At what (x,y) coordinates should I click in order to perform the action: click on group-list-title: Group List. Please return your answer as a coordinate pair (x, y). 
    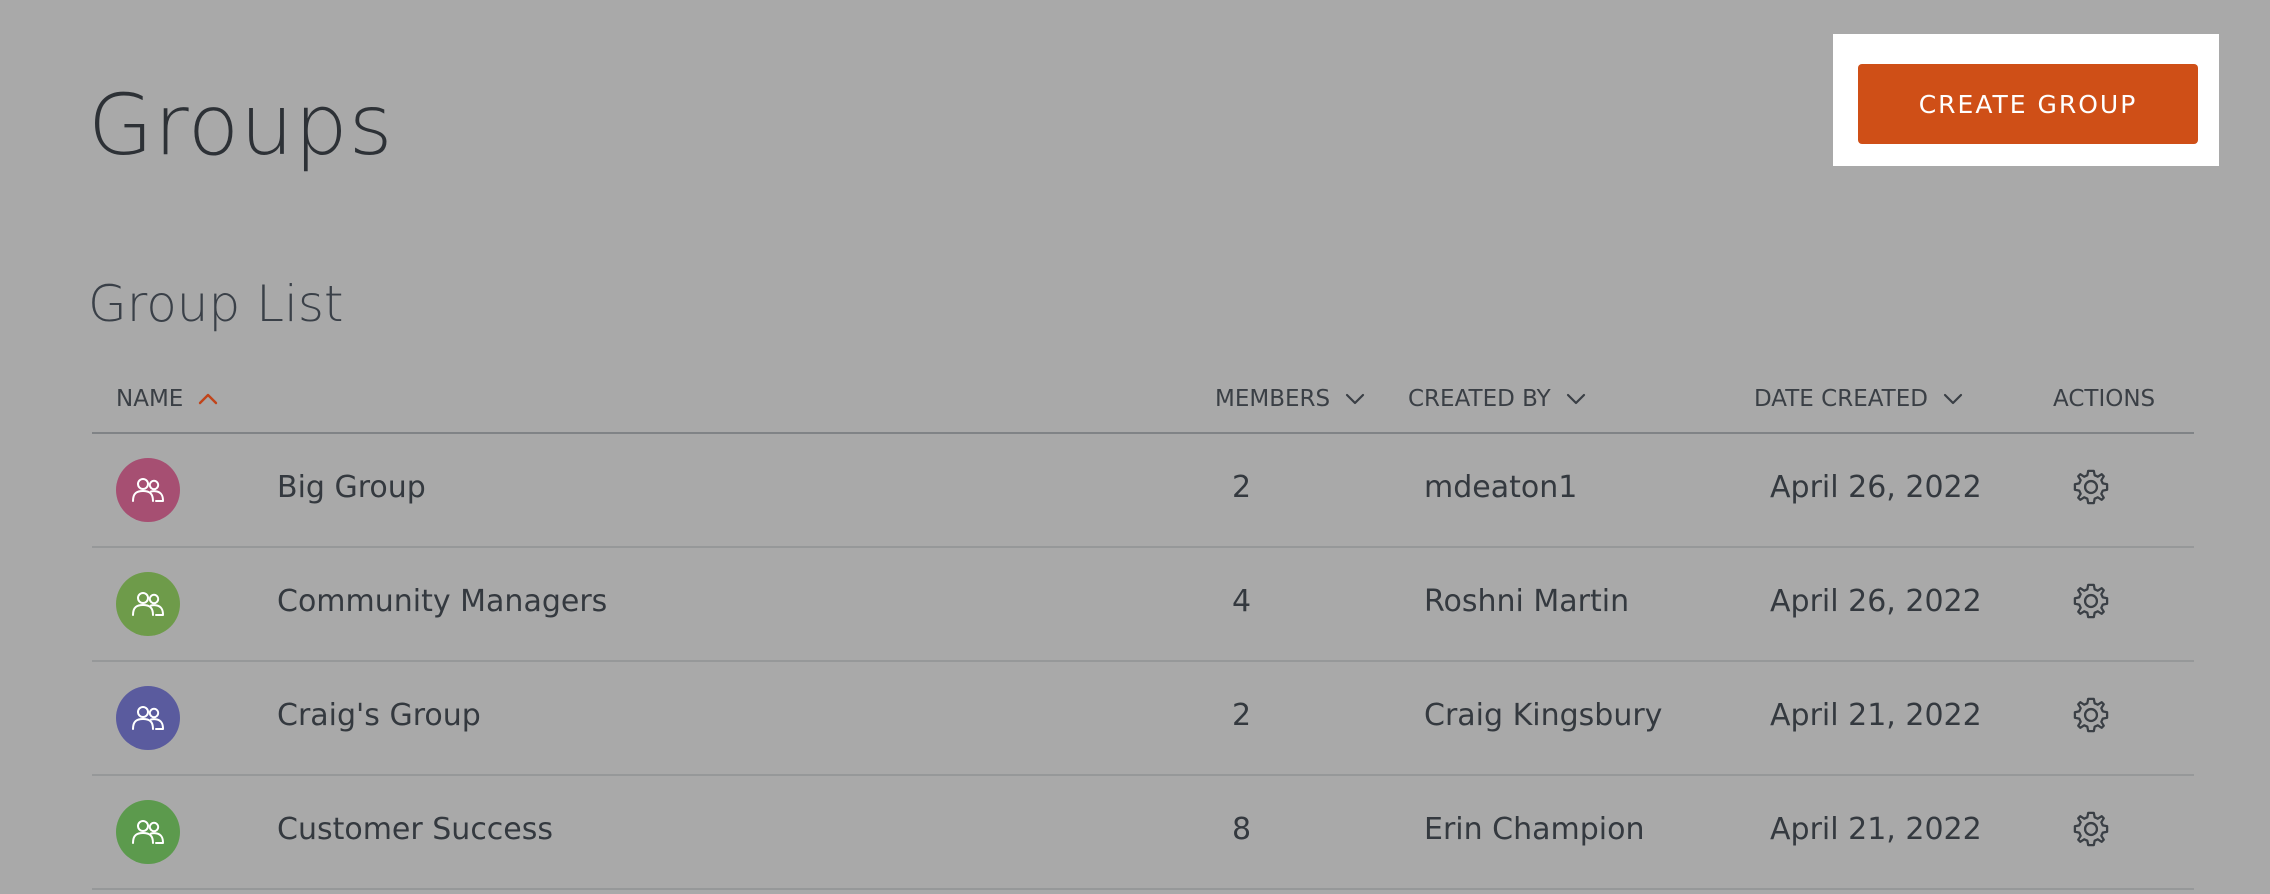
    Looking at the image, I should click on (216, 304).